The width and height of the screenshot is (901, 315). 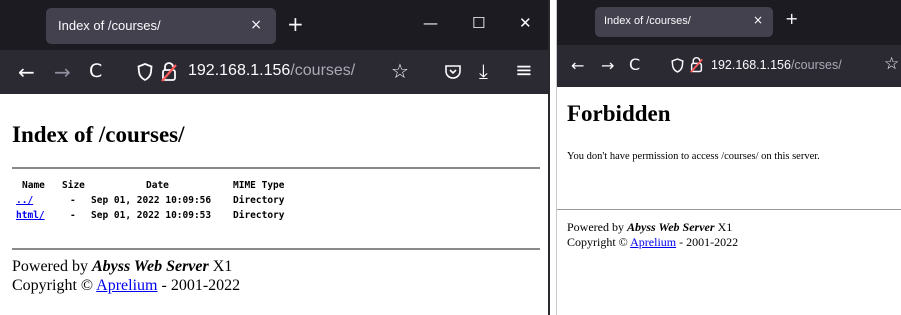 What do you see at coordinates (30, 215) in the screenshot?
I see `row-link-html: html/` at bounding box center [30, 215].